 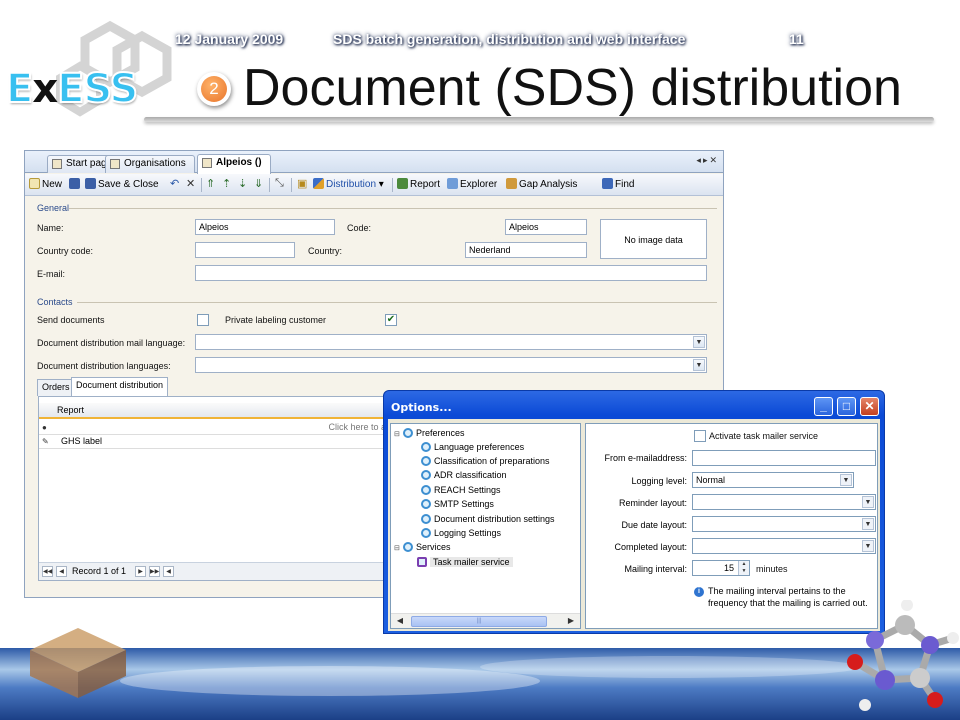 I want to click on table-row: ✎ GHS label, so click(x=218, y=442).